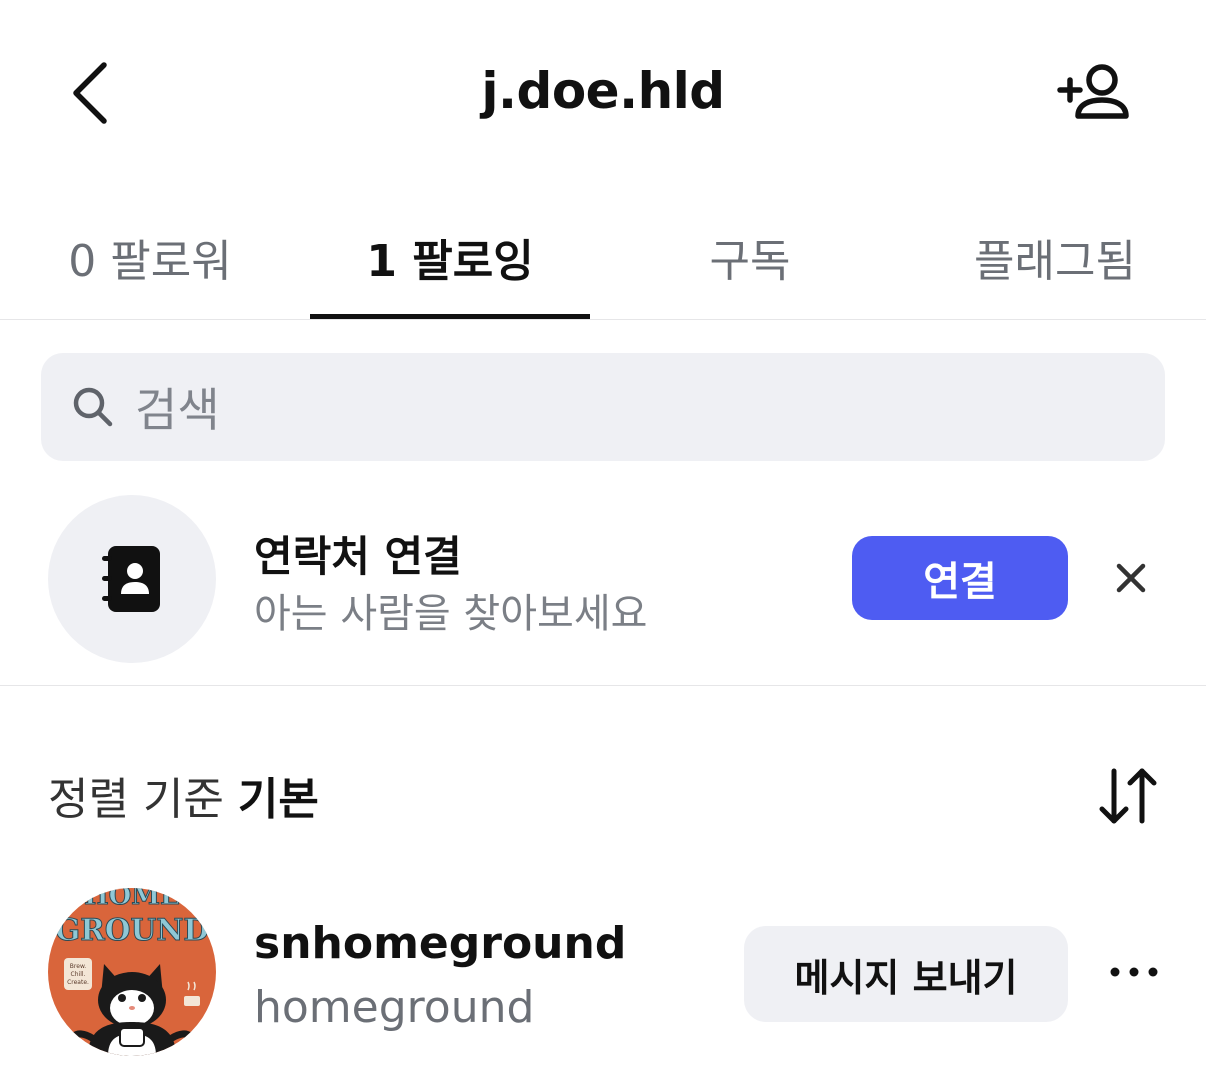 Image resolution: width=1206 pixels, height=1082 pixels. I want to click on add-person-icon, so click(1093, 91).